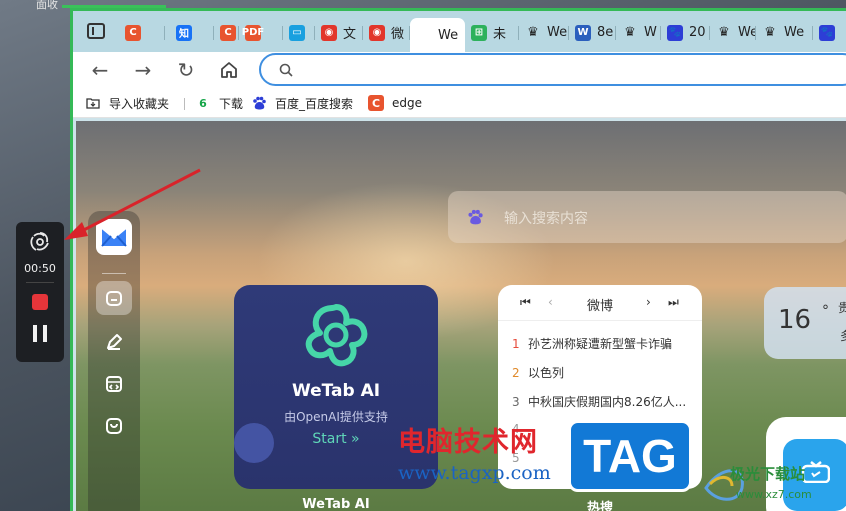  I want to click on browser-tab: ▭, so click(299, 32).